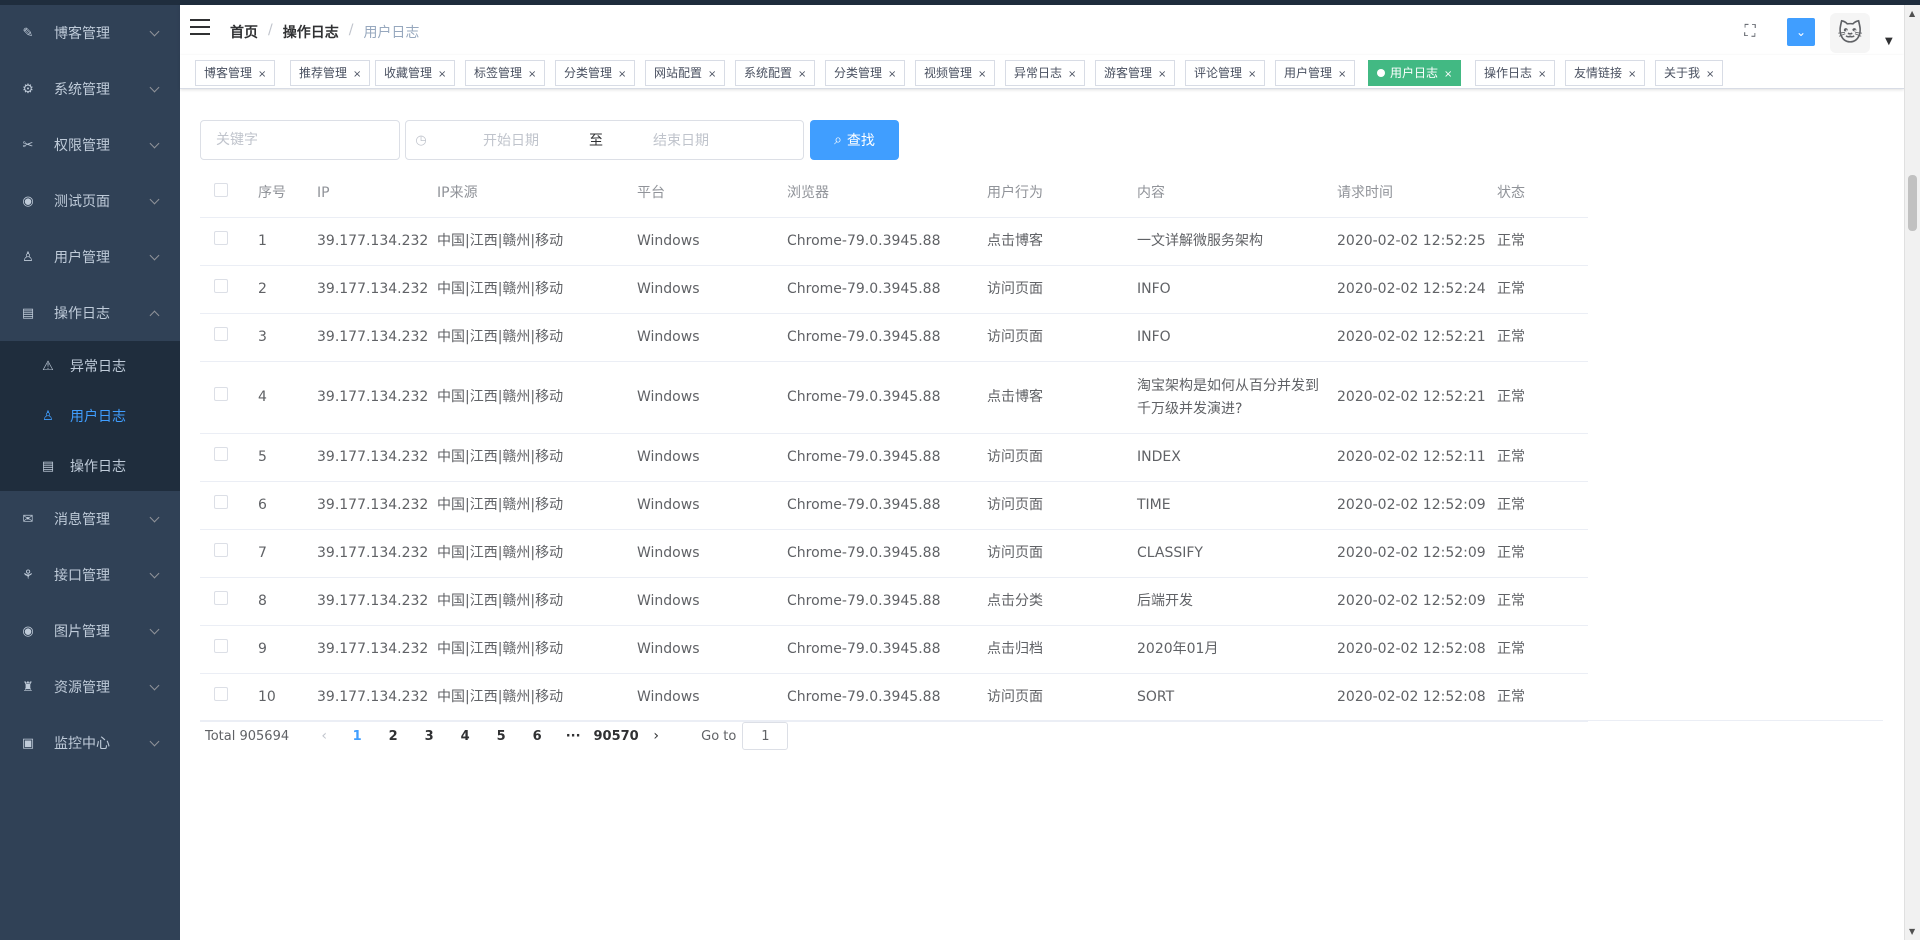 The image size is (1920, 940). What do you see at coordinates (1045, 73) in the screenshot?
I see `tag-item: 异常日志 ×` at bounding box center [1045, 73].